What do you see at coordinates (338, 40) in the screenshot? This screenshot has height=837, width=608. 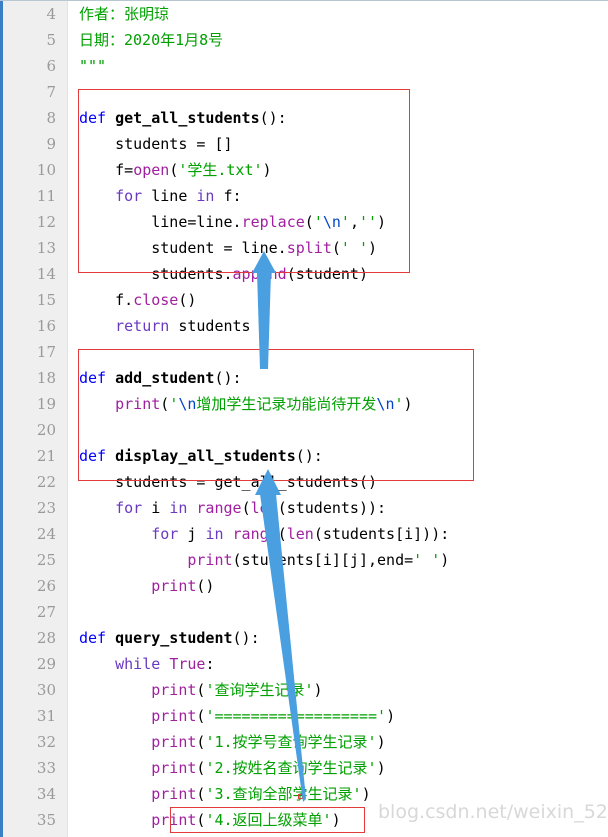 I see `code-line: 日期：2020年1月8号` at bounding box center [338, 40].